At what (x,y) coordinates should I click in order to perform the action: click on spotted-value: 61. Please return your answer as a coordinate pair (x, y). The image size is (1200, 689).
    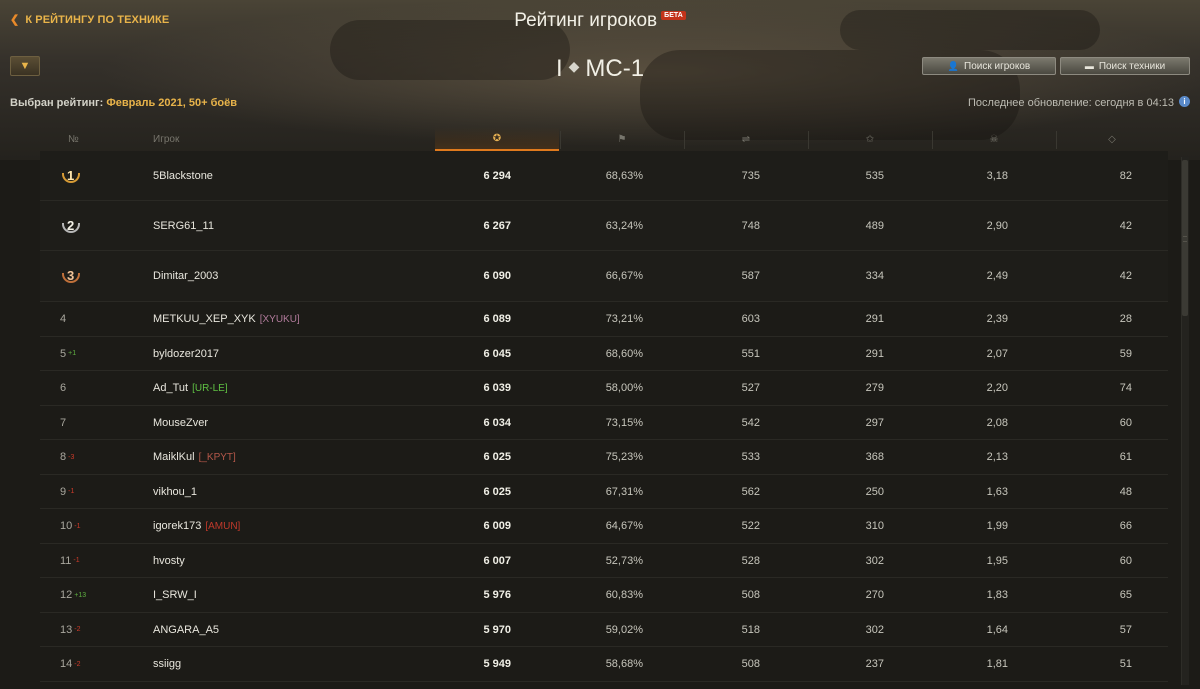
    Looking at the image, I should click on (1125, 457).